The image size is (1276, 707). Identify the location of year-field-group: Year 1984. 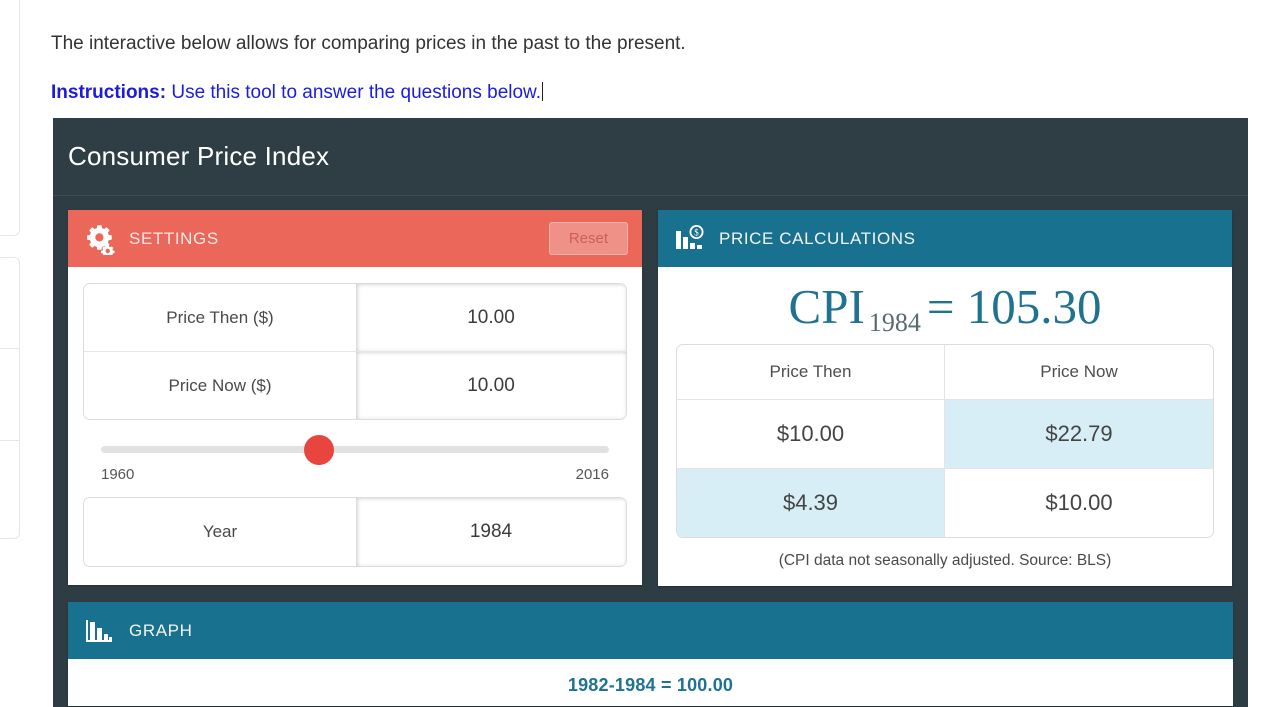
(355, 532).